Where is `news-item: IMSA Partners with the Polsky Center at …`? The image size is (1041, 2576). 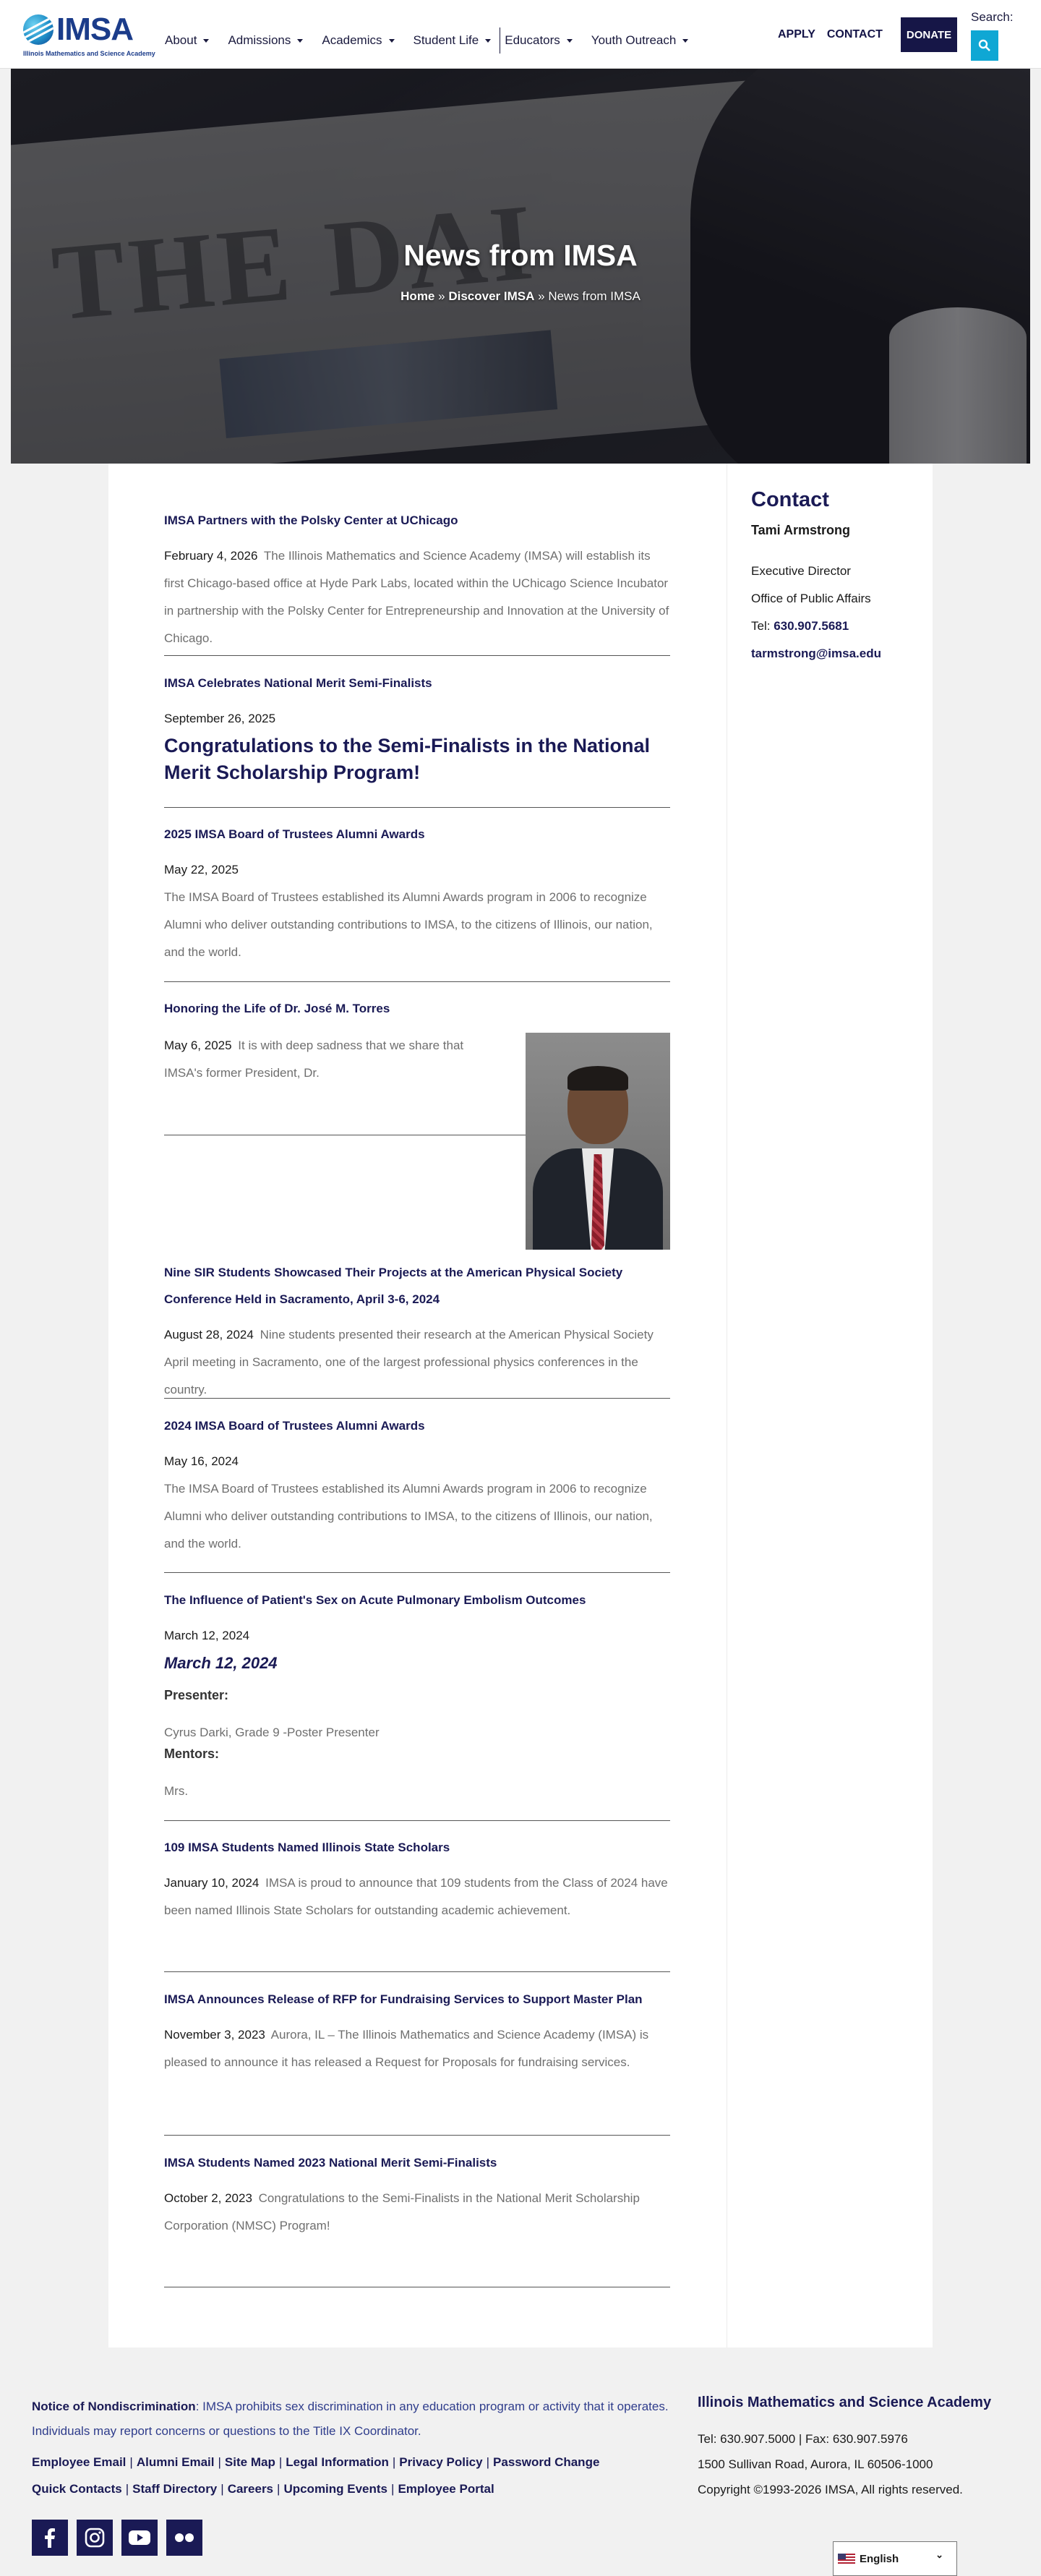
news-item: IMSA Partners with the Polsky Center at … is located at coordinates (417, 579).